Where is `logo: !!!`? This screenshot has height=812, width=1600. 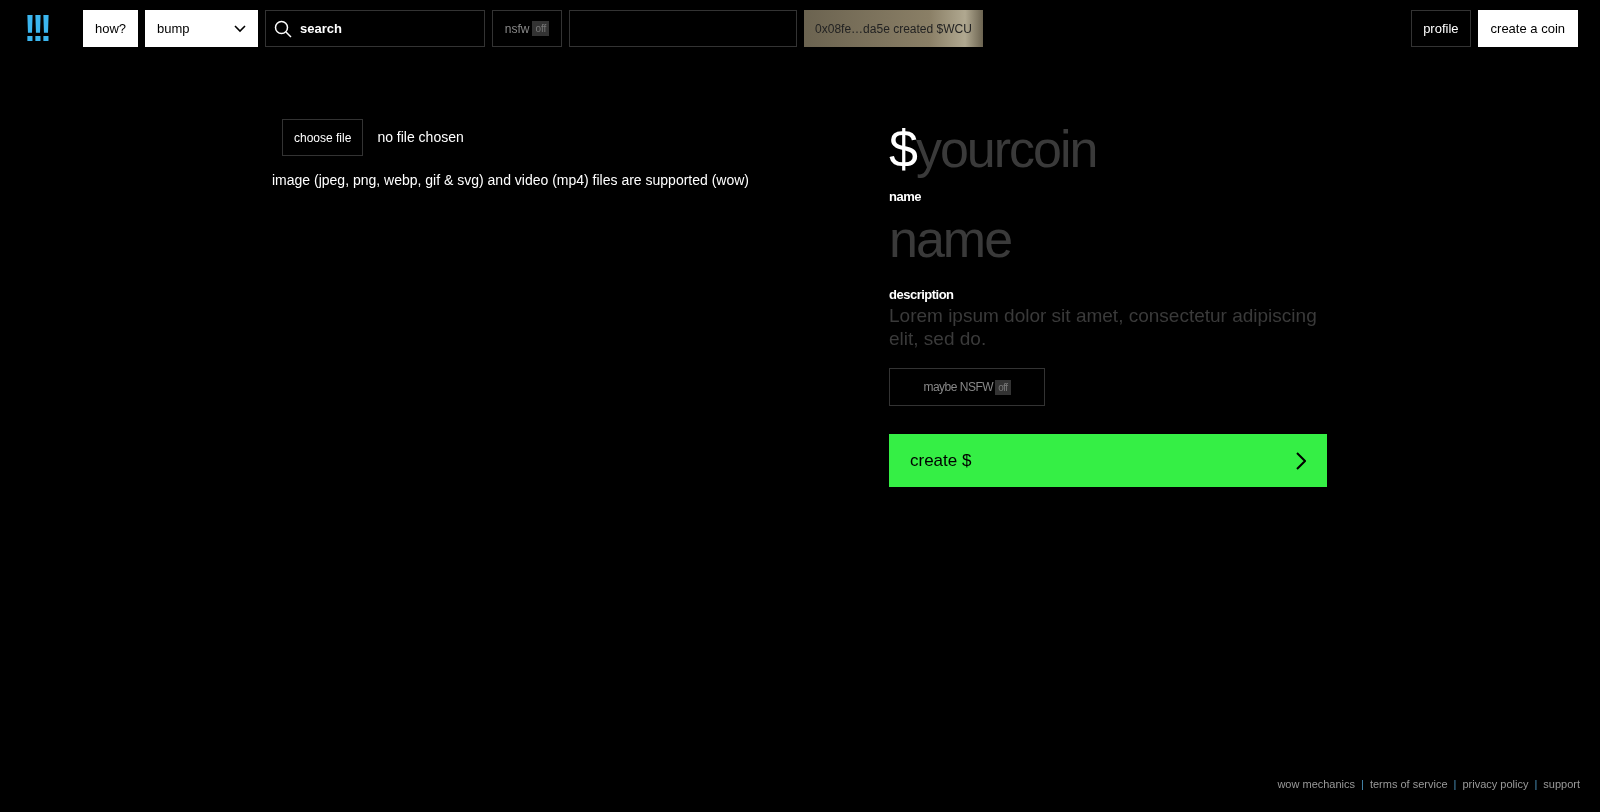 logo: !!! is located at coordinates (49, 28).